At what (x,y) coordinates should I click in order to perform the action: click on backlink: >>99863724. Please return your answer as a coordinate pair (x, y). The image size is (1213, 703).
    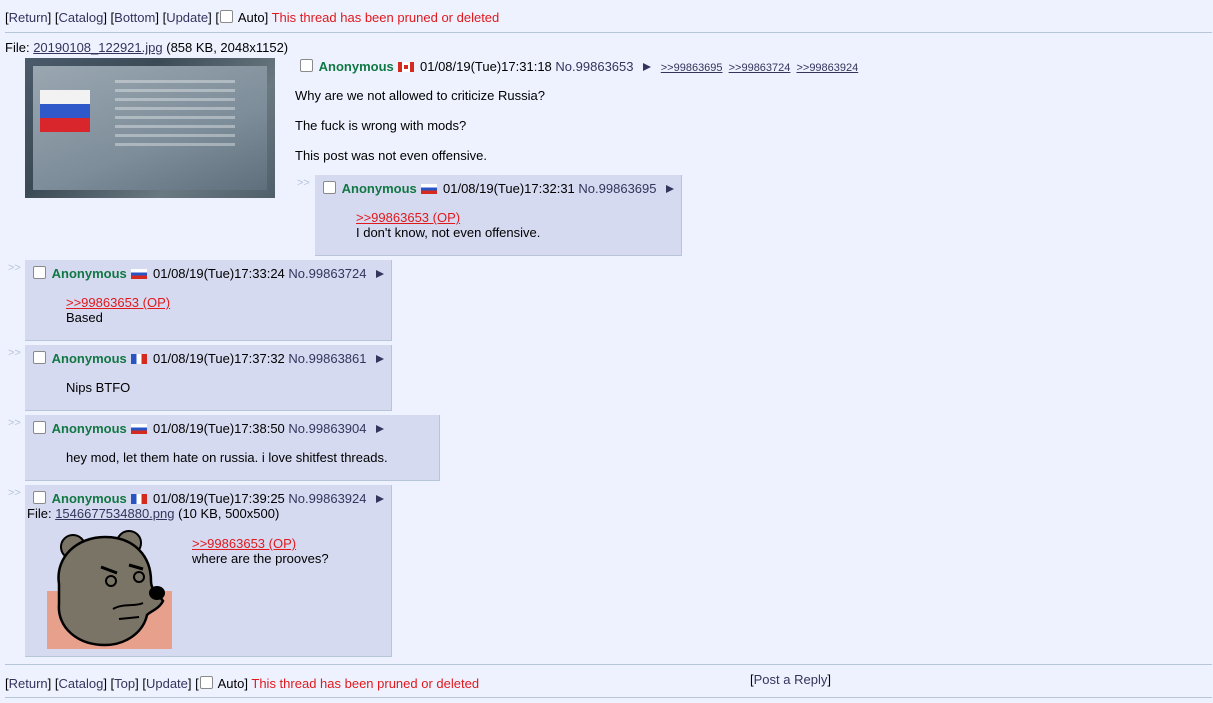
    Looking at the image, I should click on (760, 68).